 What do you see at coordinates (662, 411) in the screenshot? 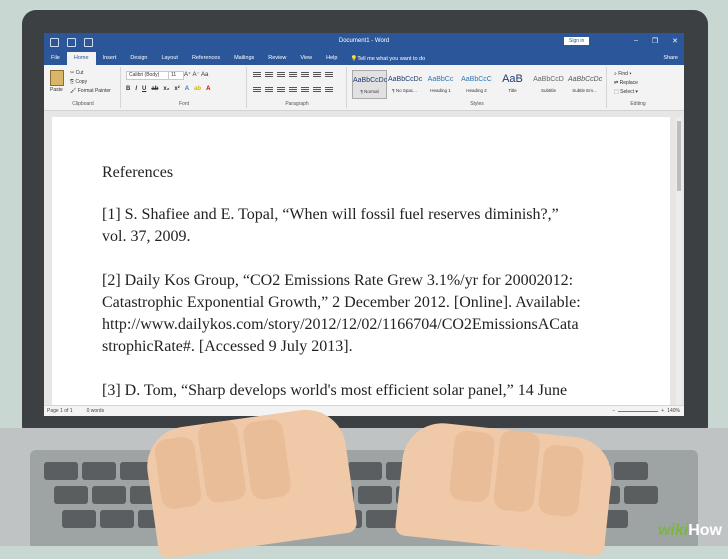
I see `zoom-in-icon: +` at bounding box center [662, 411].